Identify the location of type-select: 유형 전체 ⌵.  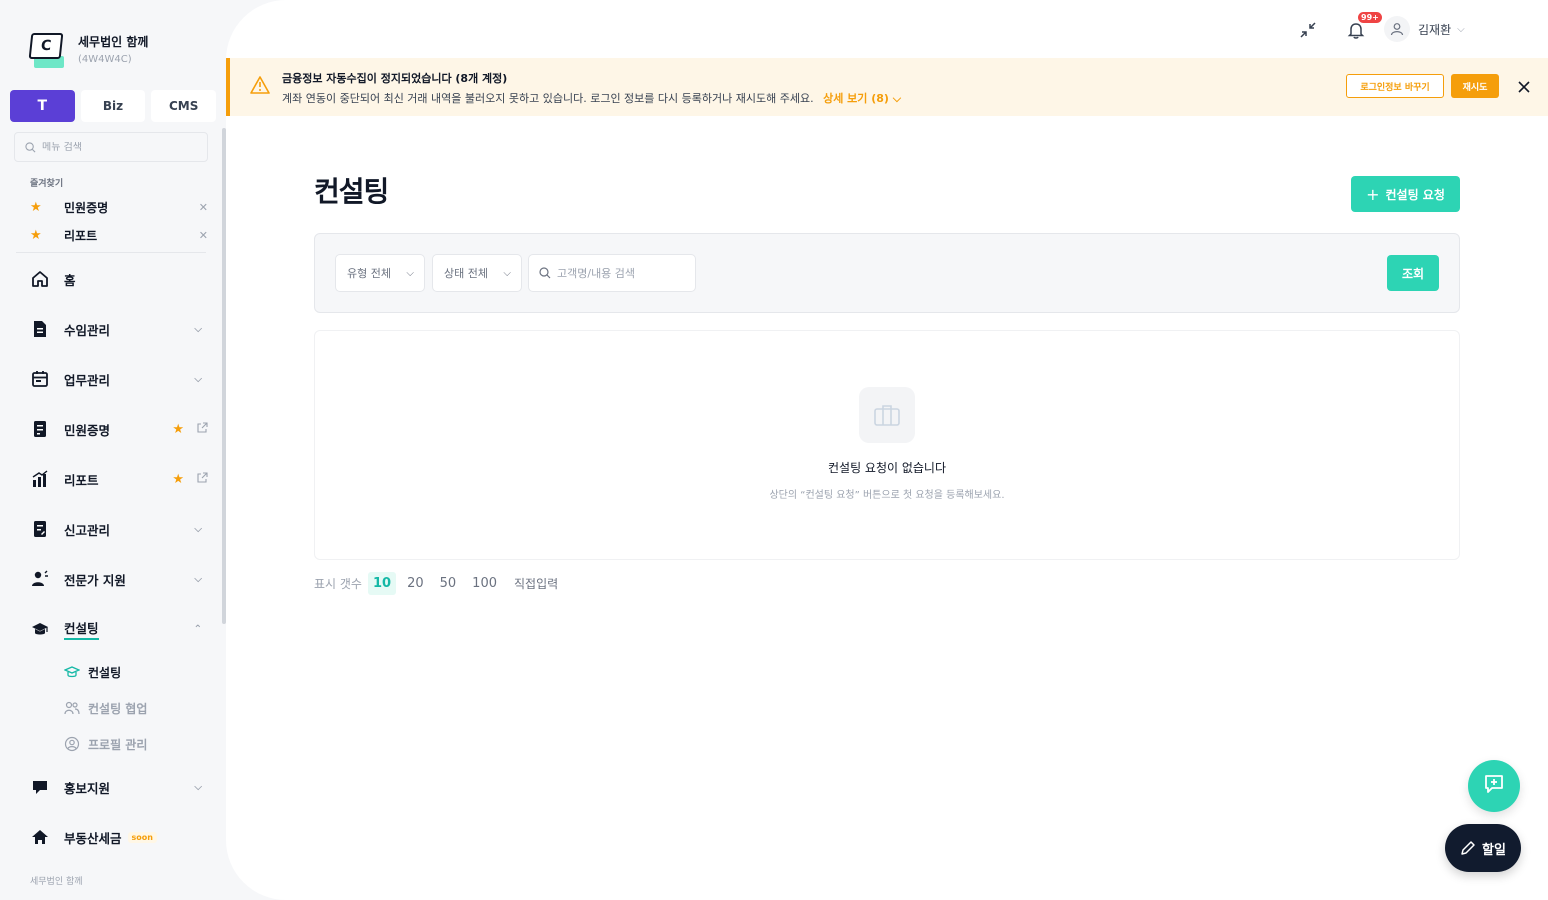
(380, 273).